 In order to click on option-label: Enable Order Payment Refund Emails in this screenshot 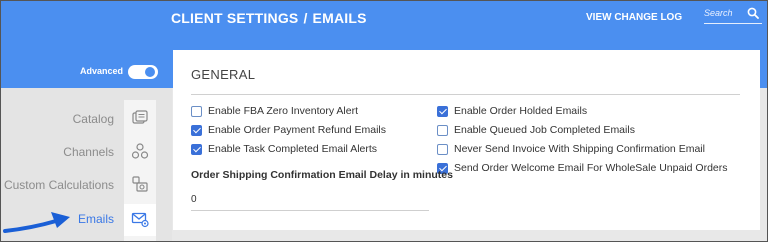, I will do `click(297, 130)`.